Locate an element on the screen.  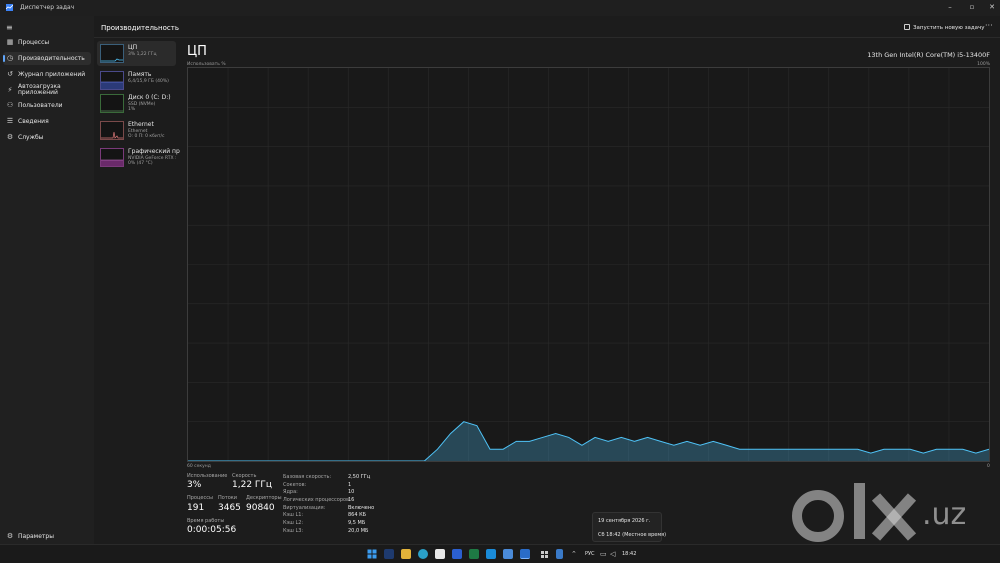
spec-label: Виртуализация: is located at coordinates (304, 508).